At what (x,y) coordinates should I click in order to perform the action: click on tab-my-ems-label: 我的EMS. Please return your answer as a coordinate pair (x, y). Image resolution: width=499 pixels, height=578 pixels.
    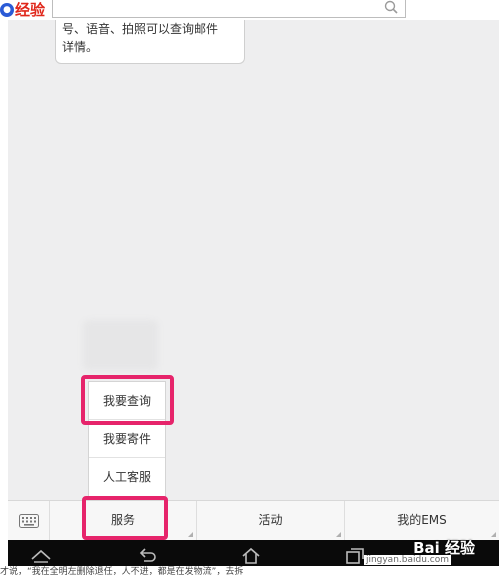
    Looking at the image, I should click on (422, 520).